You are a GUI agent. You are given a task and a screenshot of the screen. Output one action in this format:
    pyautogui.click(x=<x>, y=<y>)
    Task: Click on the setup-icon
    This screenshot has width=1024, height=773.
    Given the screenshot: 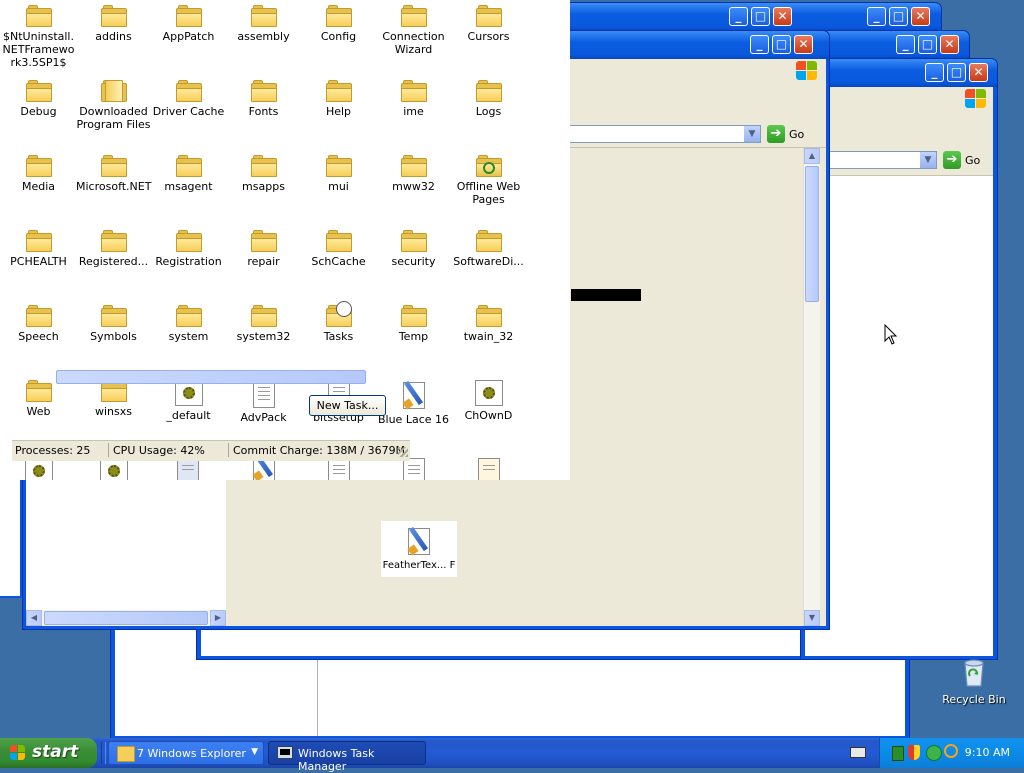 What is the action you would take?
    pyautogui.click(x=114, y=469)
    